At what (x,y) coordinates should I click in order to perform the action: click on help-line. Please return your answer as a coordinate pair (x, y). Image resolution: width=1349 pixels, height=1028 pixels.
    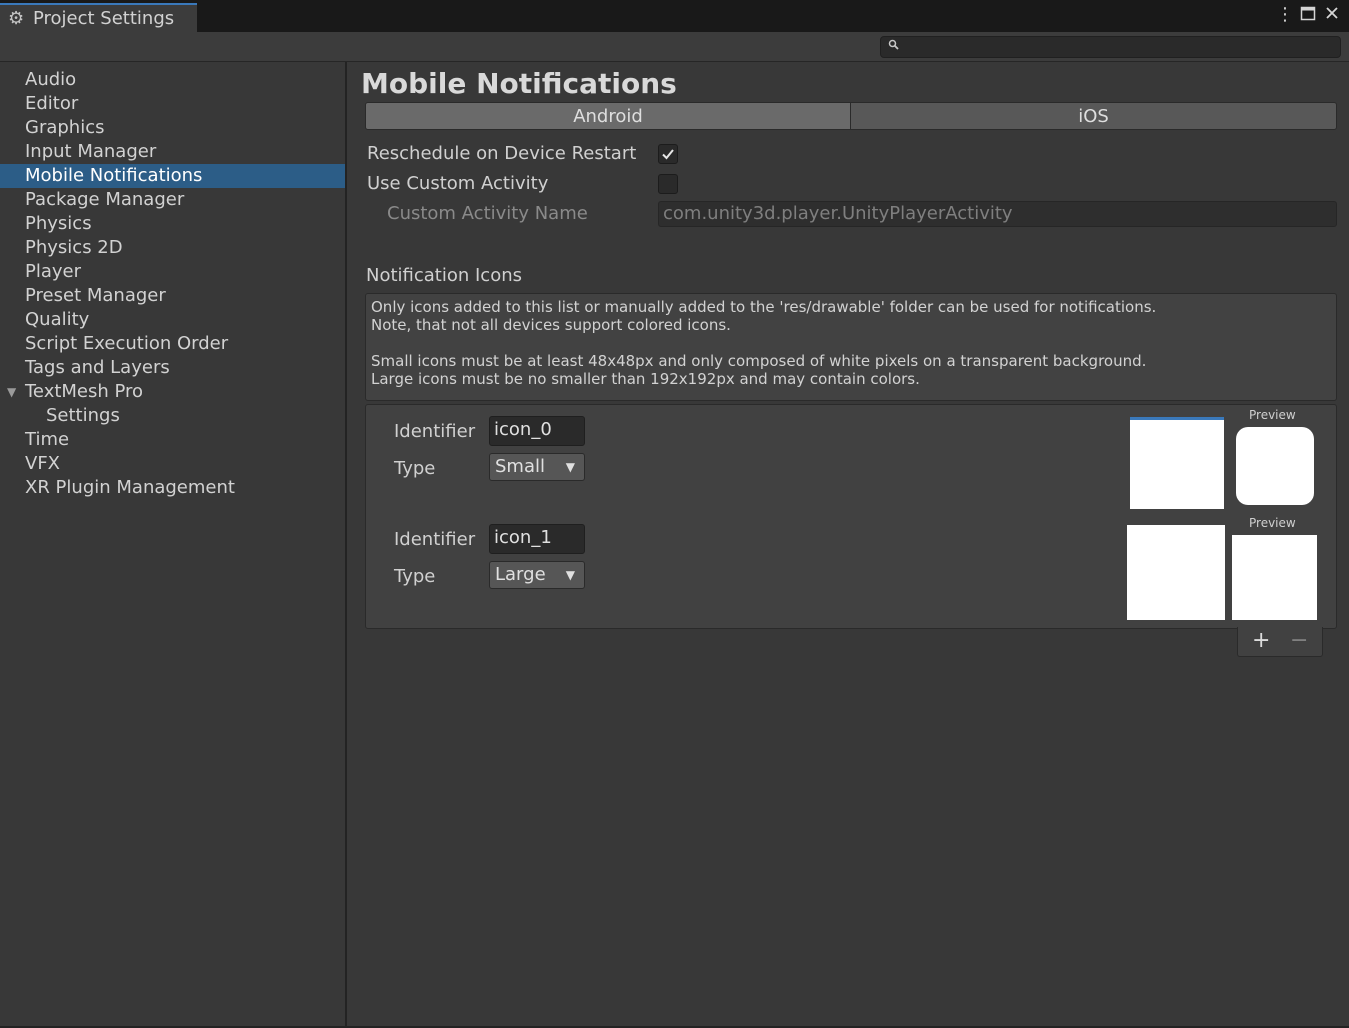
    Looking at the image, I should click on (851, 343).